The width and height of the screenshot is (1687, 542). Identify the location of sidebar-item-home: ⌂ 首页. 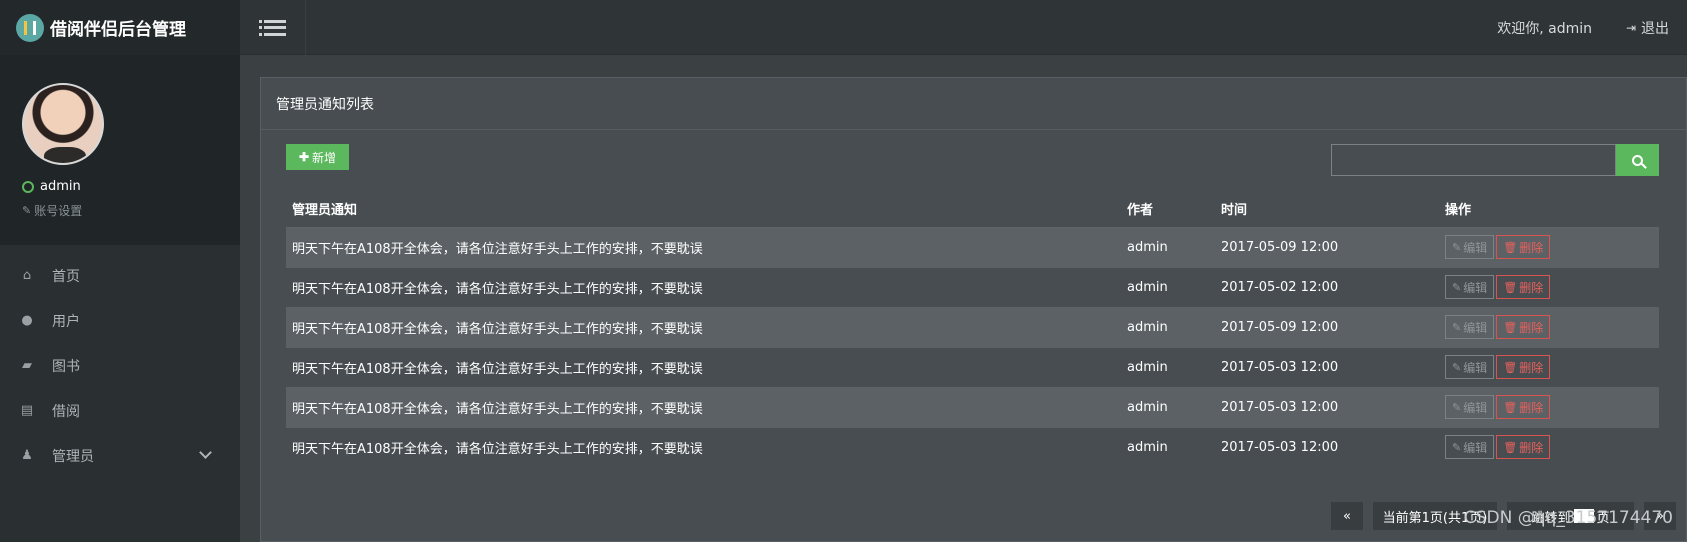
(120, 275).